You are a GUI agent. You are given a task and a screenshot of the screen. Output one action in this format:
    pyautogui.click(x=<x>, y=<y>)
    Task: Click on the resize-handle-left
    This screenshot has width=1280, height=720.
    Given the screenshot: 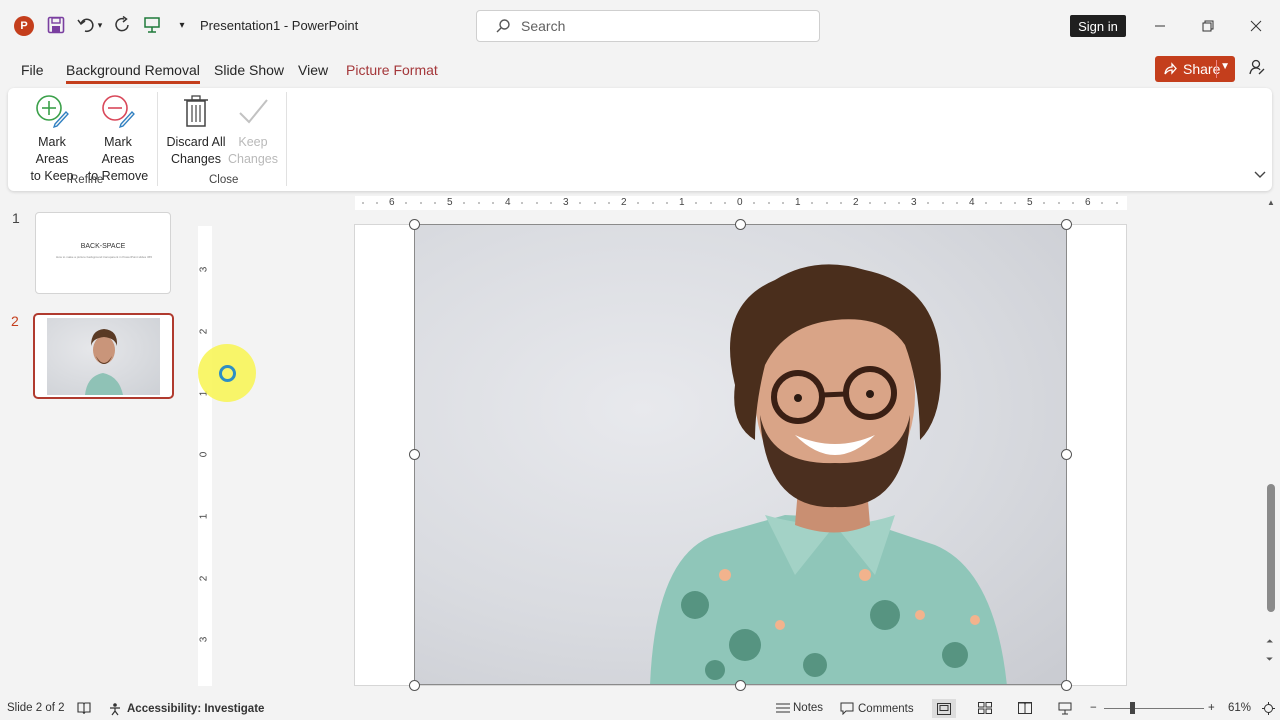 What is the action you would take?
    pyautogui.click(x=414, y=454)
    